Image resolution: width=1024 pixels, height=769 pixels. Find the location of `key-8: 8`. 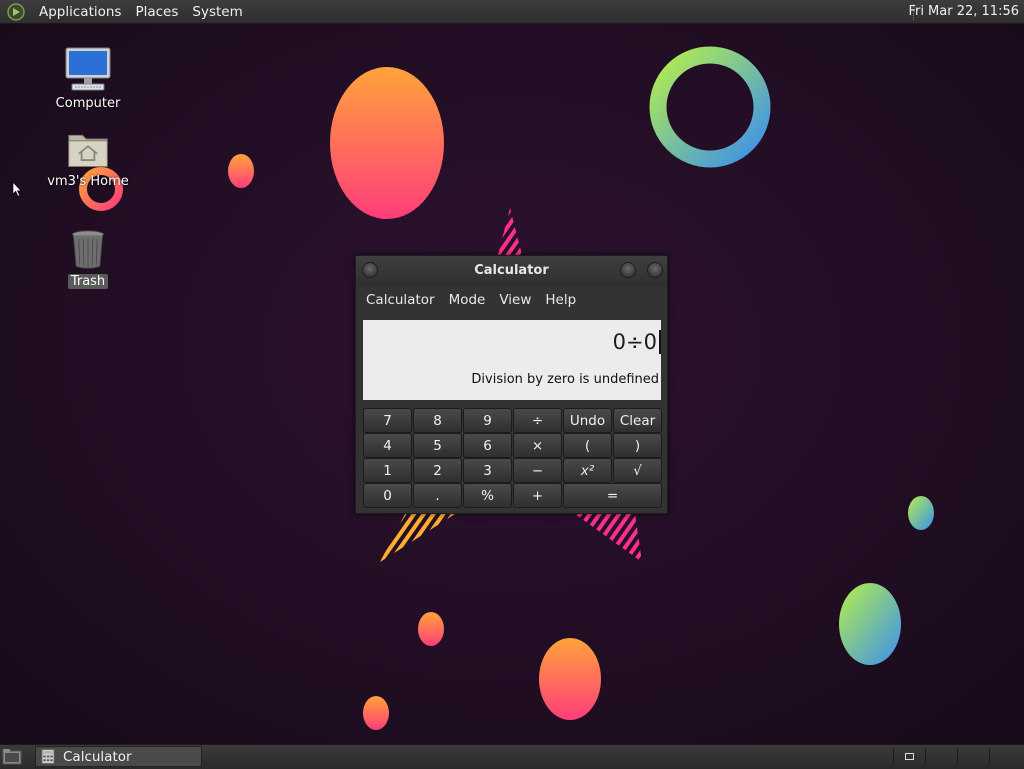

key-8: 8 is located at coordinates (437, 420).